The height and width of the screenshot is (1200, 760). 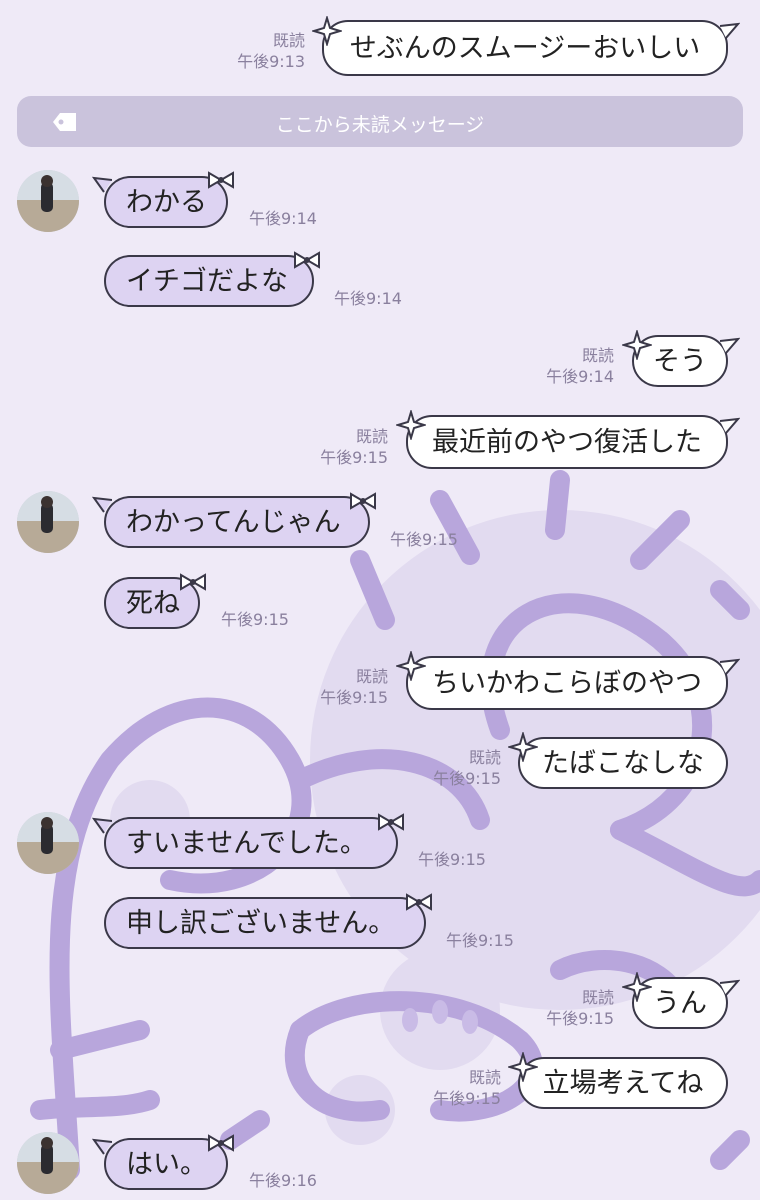 I want to click on sent-message-bubble: ちいかわこらぼのやつ, so click(x=567, y=683).